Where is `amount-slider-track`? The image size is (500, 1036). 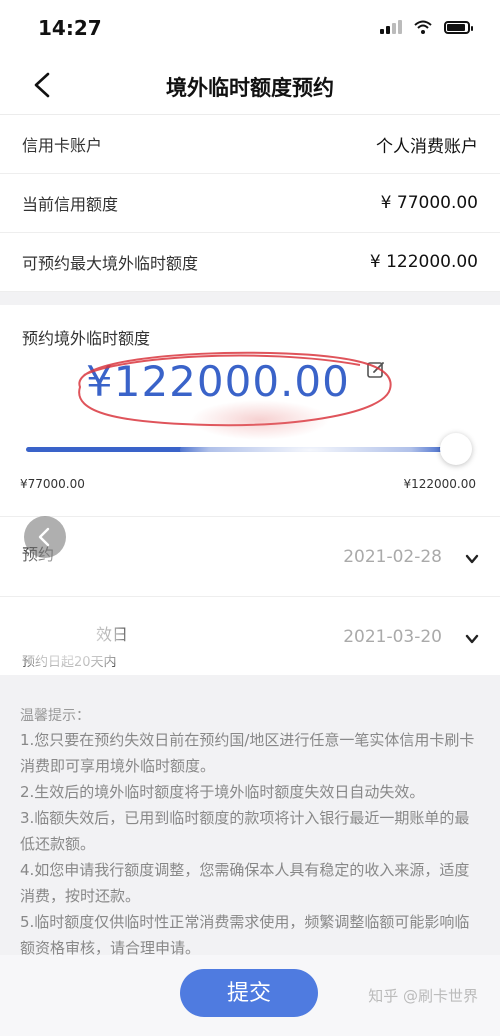
amount-slider-track is located at coordinates (241, 449).